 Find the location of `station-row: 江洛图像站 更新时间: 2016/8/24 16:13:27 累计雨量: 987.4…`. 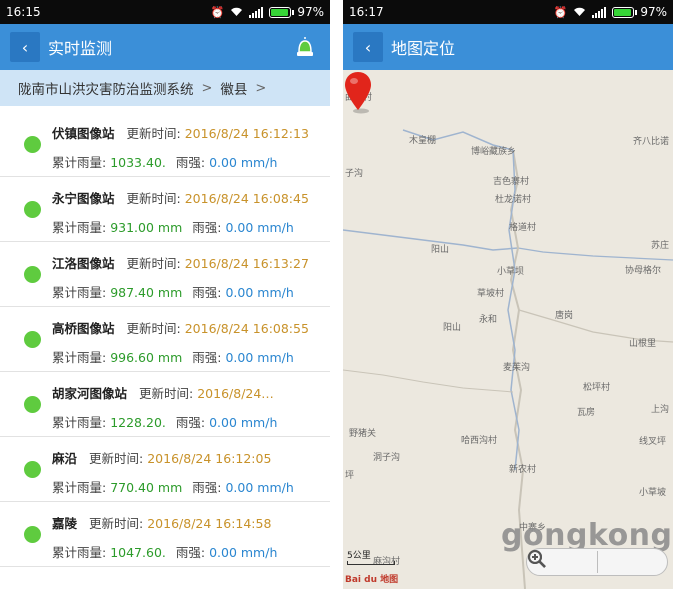

station-row: 江洛图像站 更新时间: 2016/8/24 16:13:27 累计雨量: 987.4… is located at coordinates (165, 274).